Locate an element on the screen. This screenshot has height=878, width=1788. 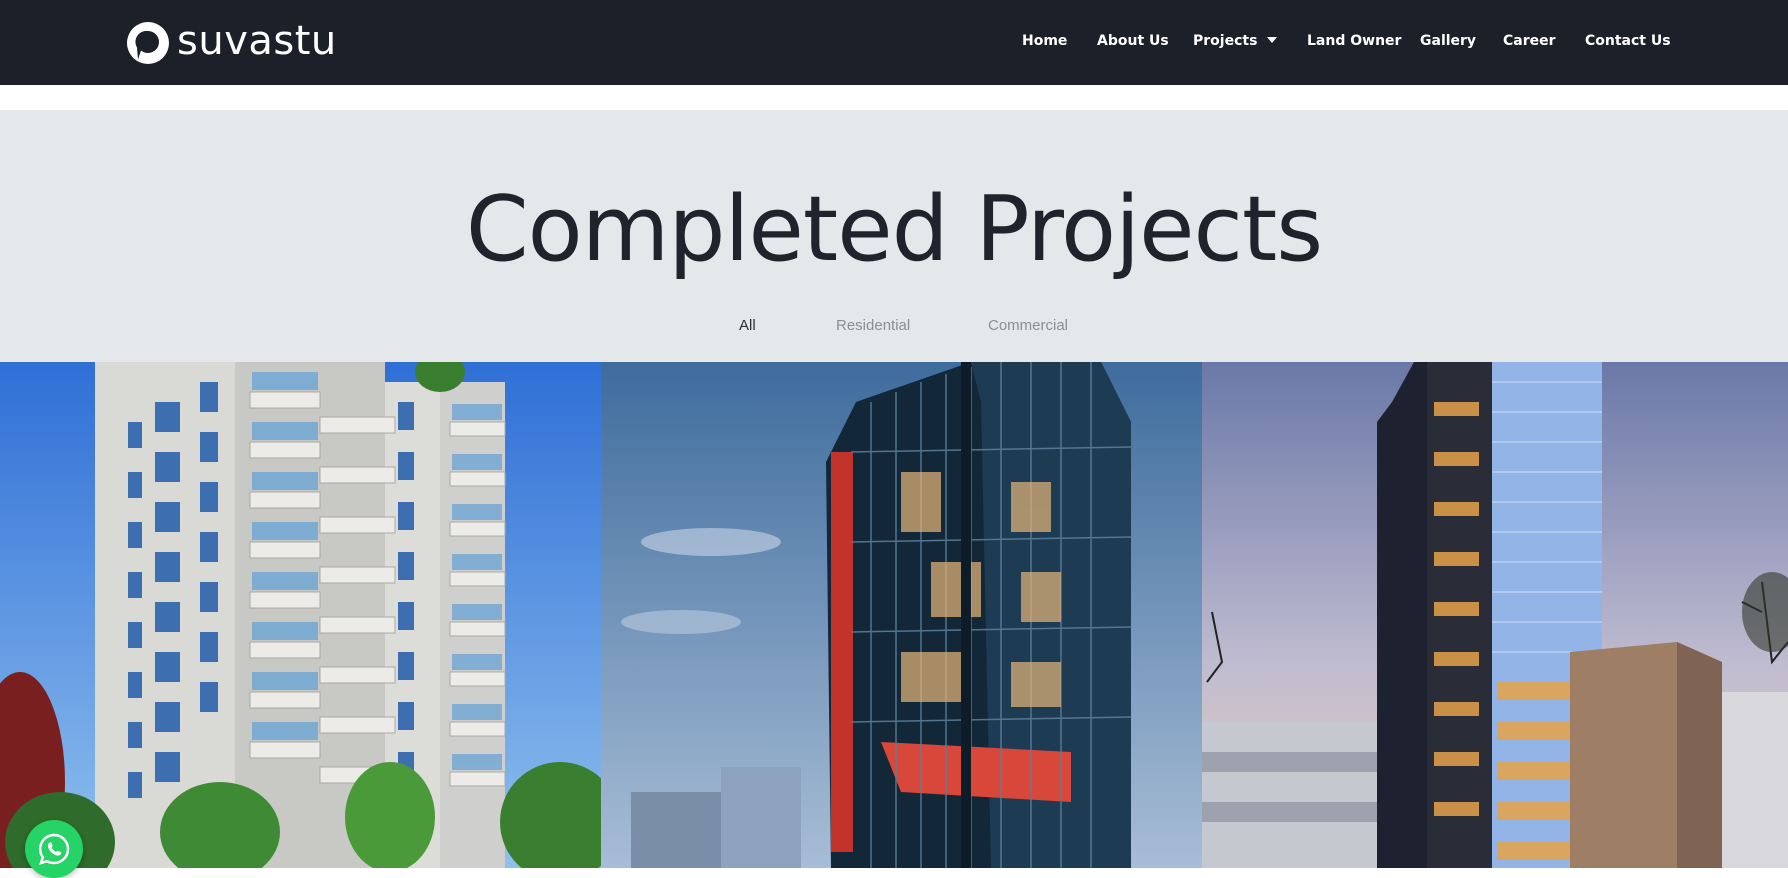
nav-gallery: Gallery is located at coordinates (1448, 41).